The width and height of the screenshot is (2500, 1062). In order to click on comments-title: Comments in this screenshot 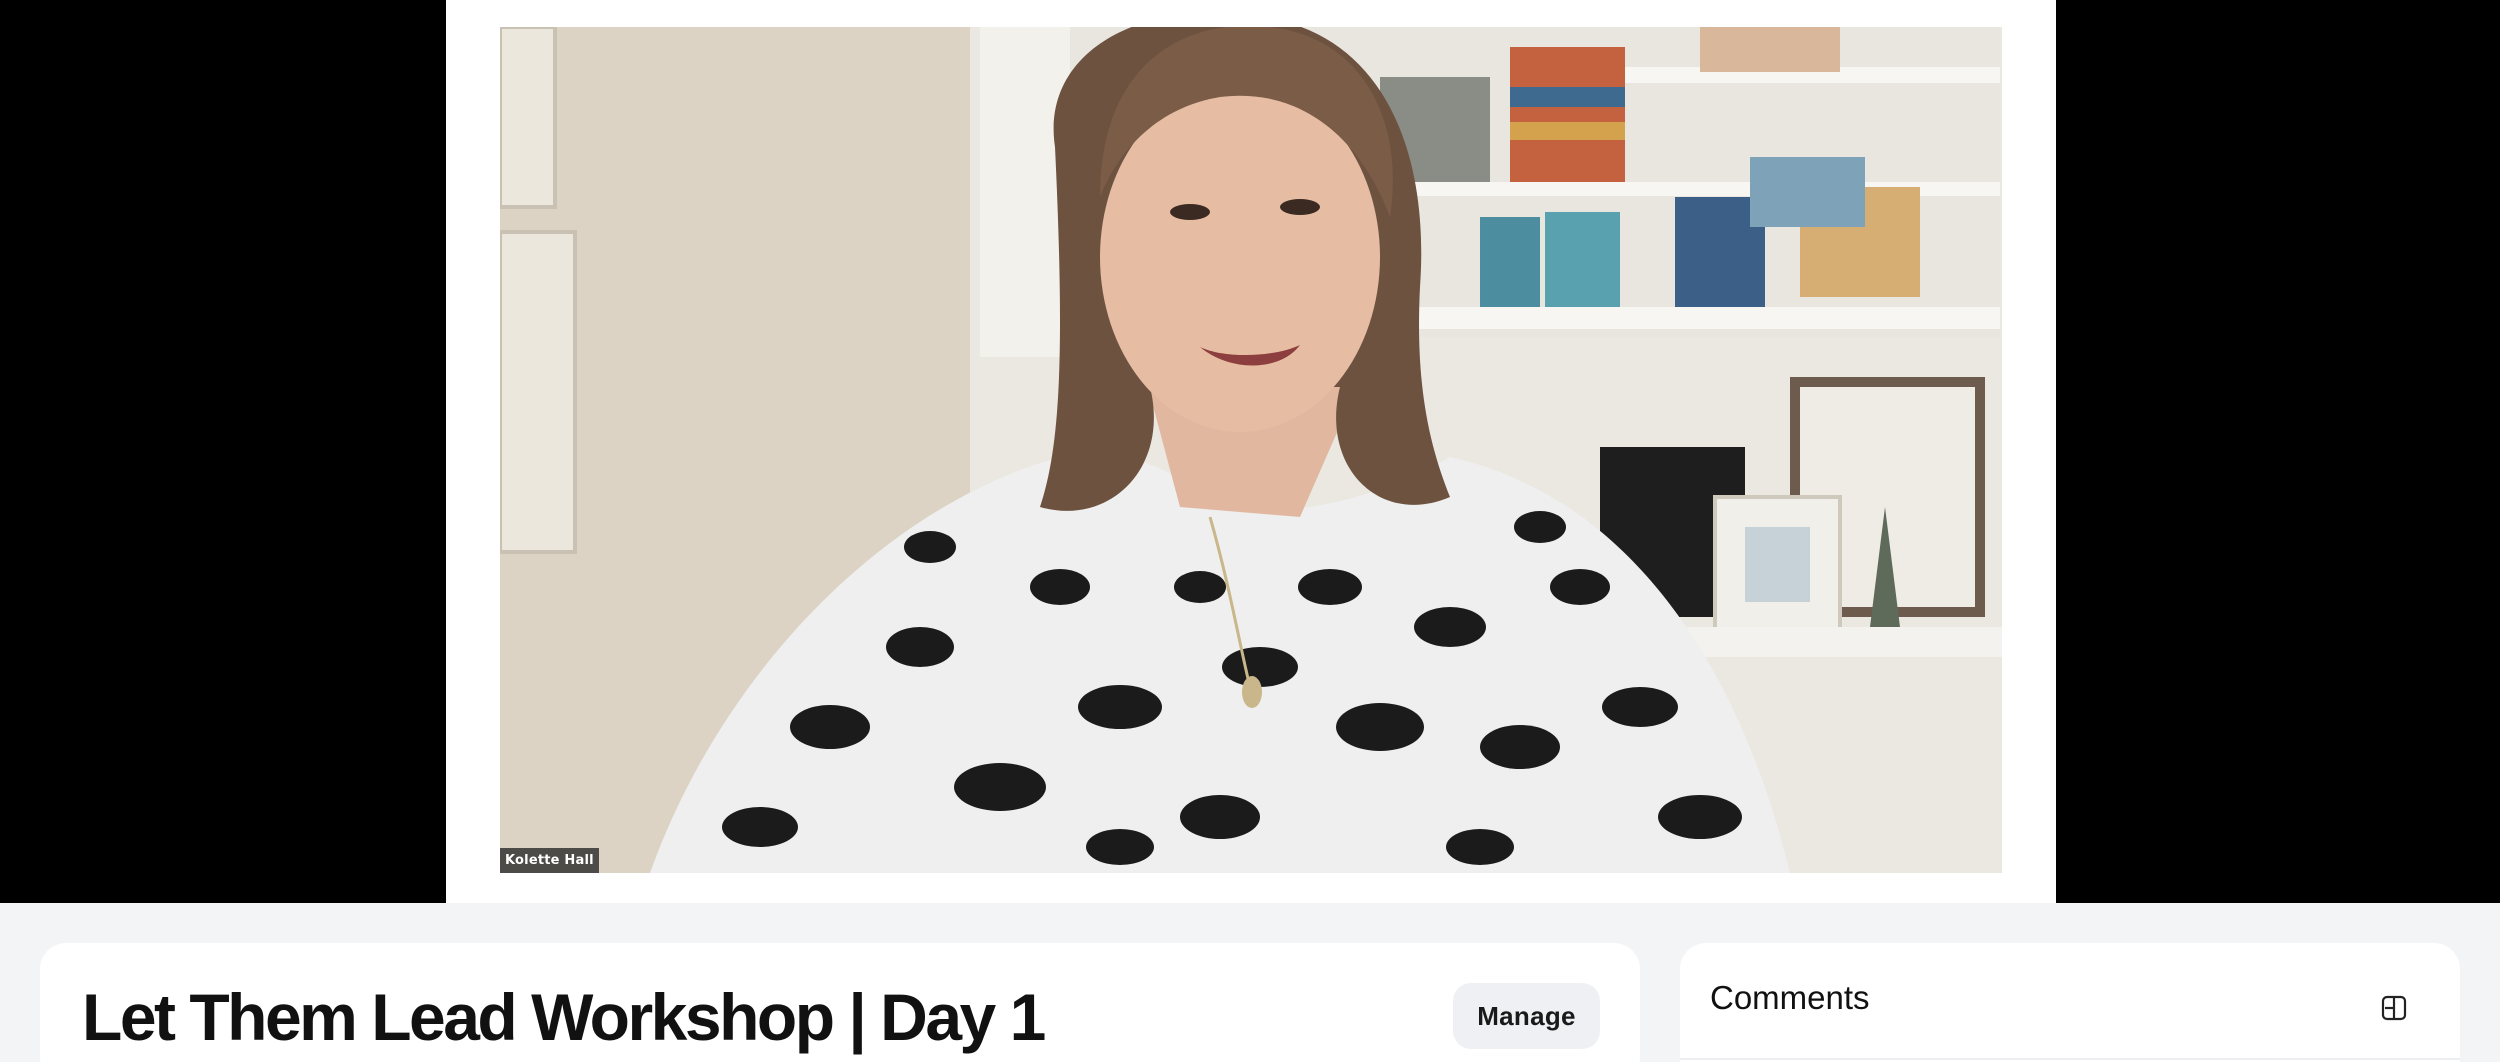, I will do `click(1790, 997)`.